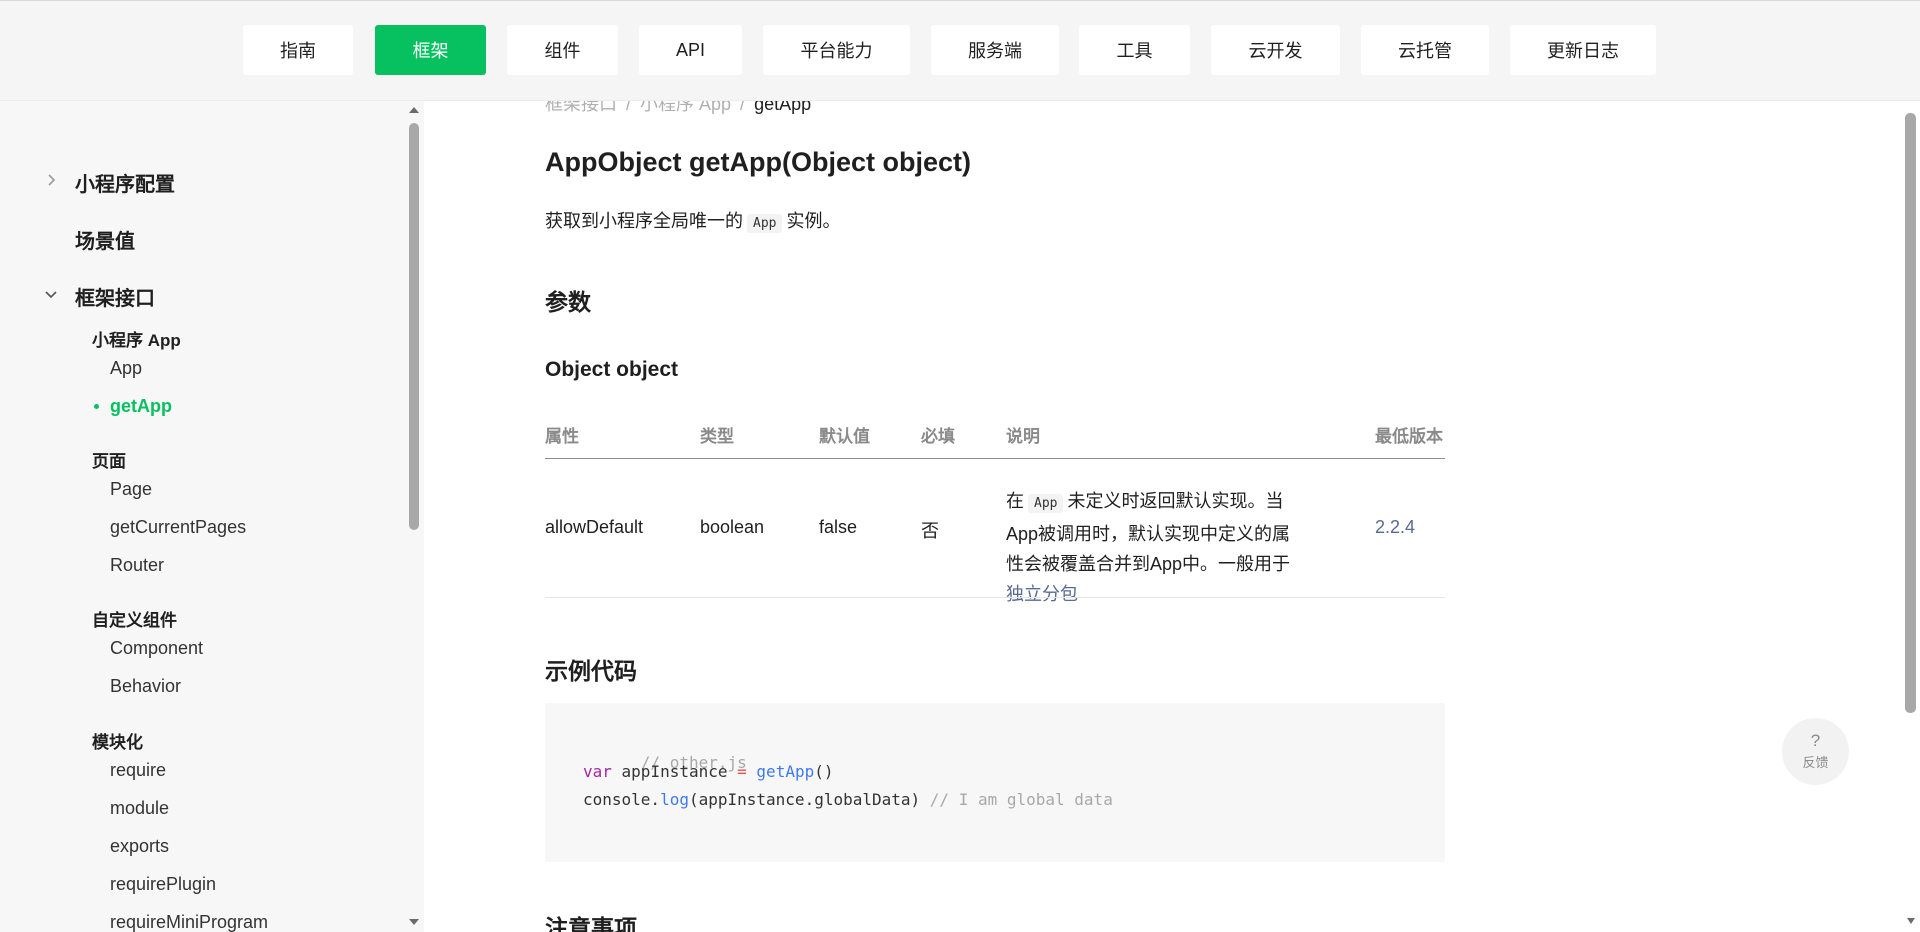 Image resolution: width=1920 pixels, height=932 pixels. Describe the element at coordinates (844, 436) in the screenshot. I see `table-header-default: 默认值` at that location.